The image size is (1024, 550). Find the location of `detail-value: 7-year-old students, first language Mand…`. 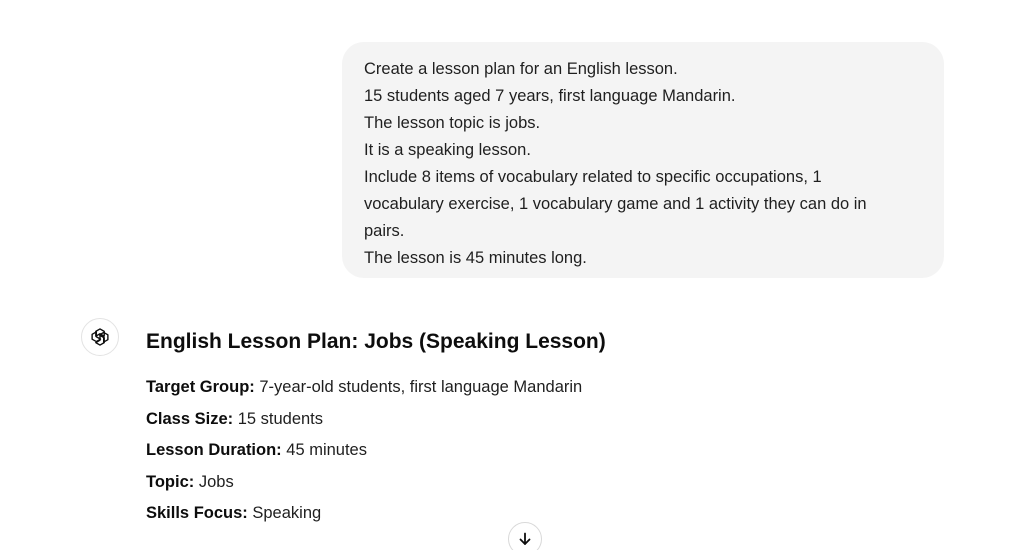

detail-value: 7-year-old students, first language Mand… is located at coordinates (418, 387).